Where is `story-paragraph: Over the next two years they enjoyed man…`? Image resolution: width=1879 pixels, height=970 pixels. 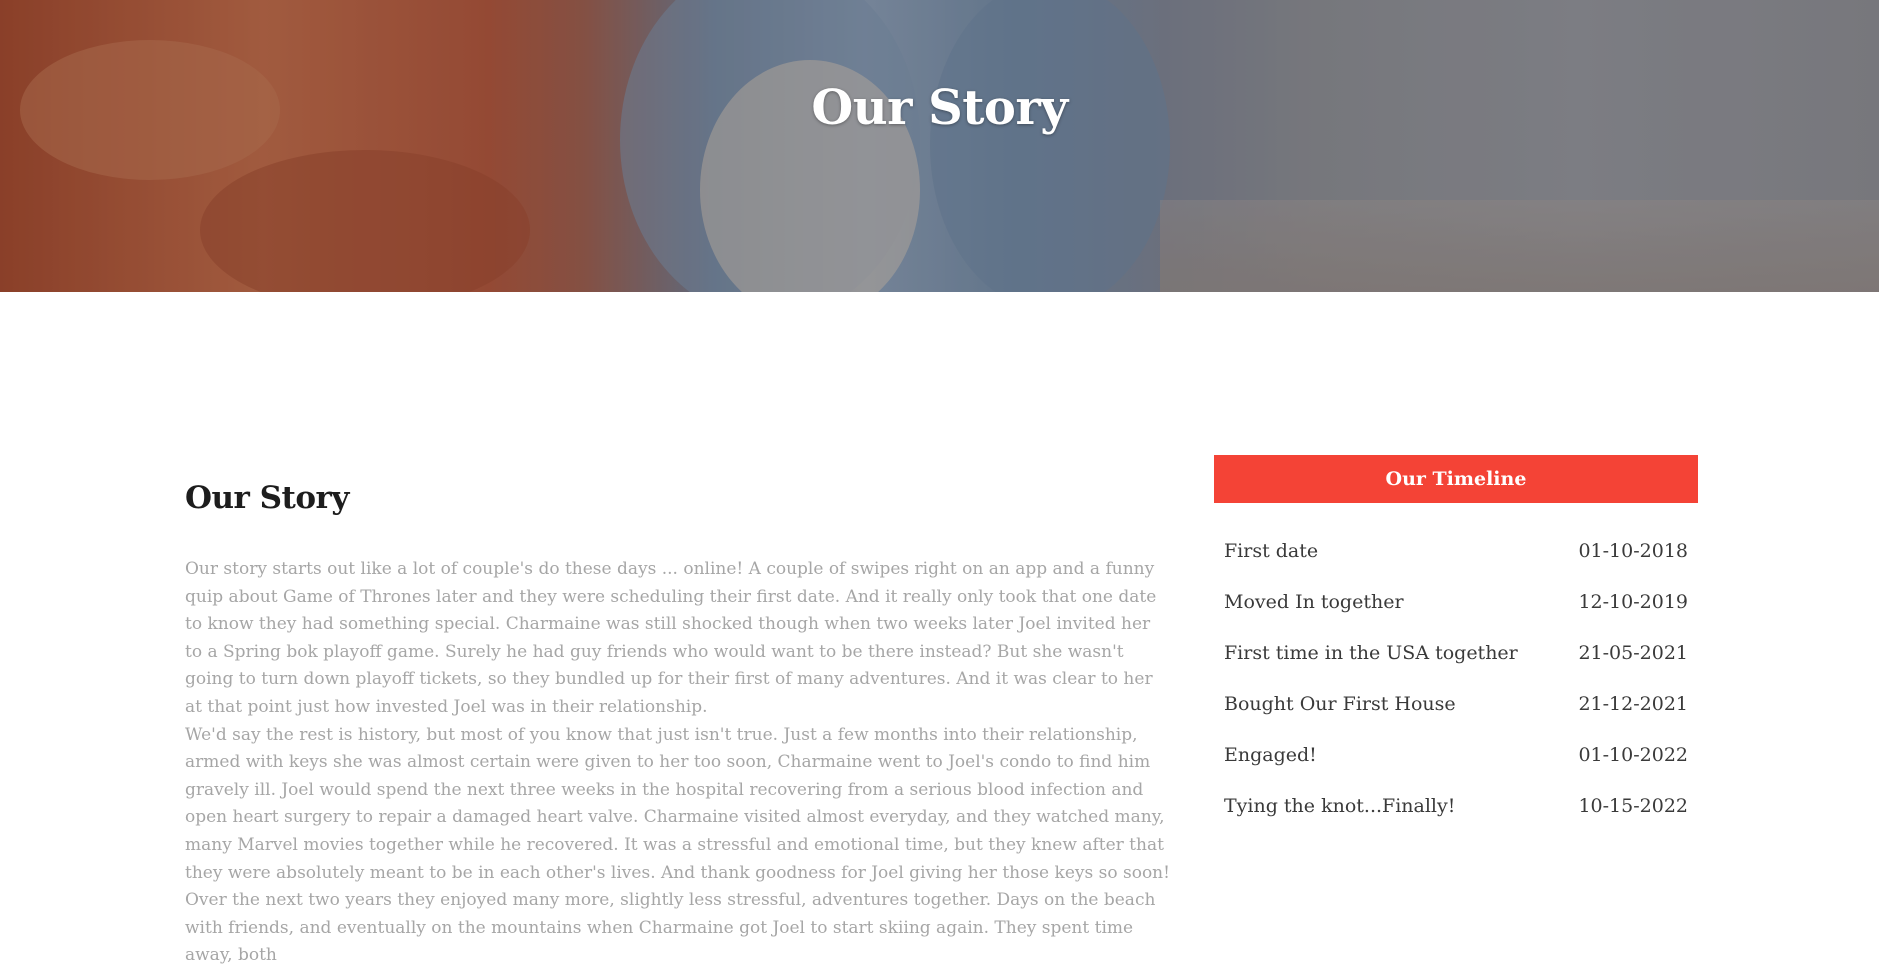
story-paragraph: Over the next two years they enjoyed man… is located at coordinates (670, 928).